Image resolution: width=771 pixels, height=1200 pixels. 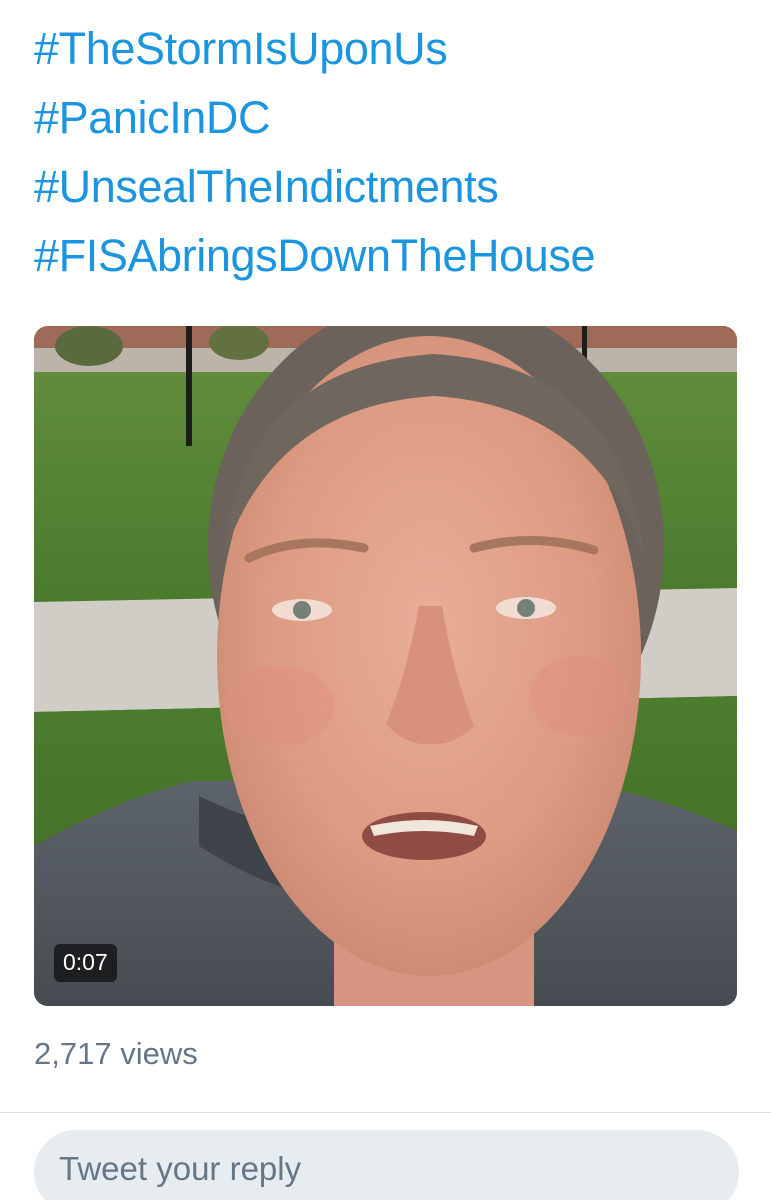 I want to click on video-duration-badge: 0:07, so click(x=85, y=963).